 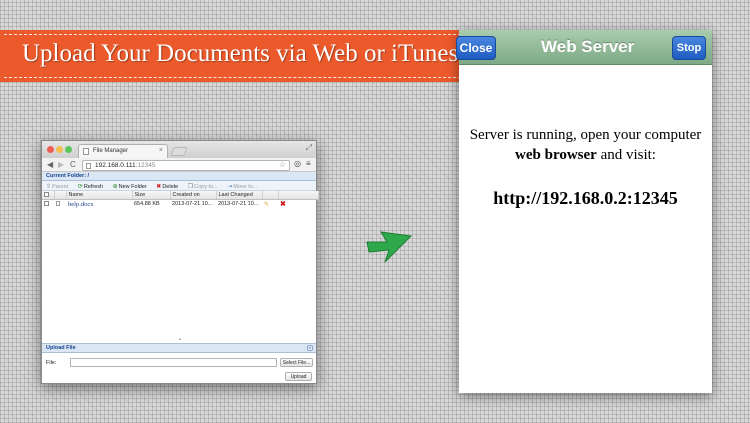 I want to click on promo-banner: Upload Your Documents via Web or iTunes, so click(x=250, y=56).